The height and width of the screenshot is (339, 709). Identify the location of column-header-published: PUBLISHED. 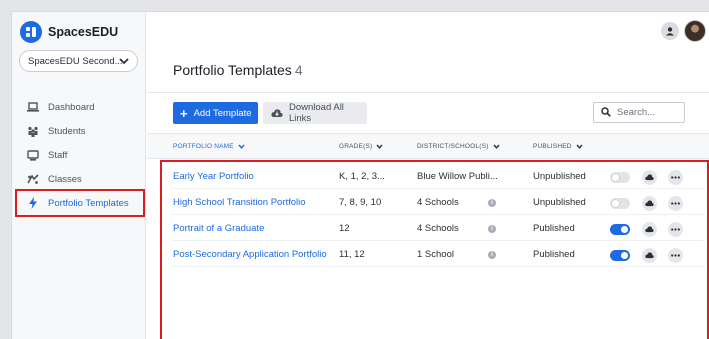
(558, 146).